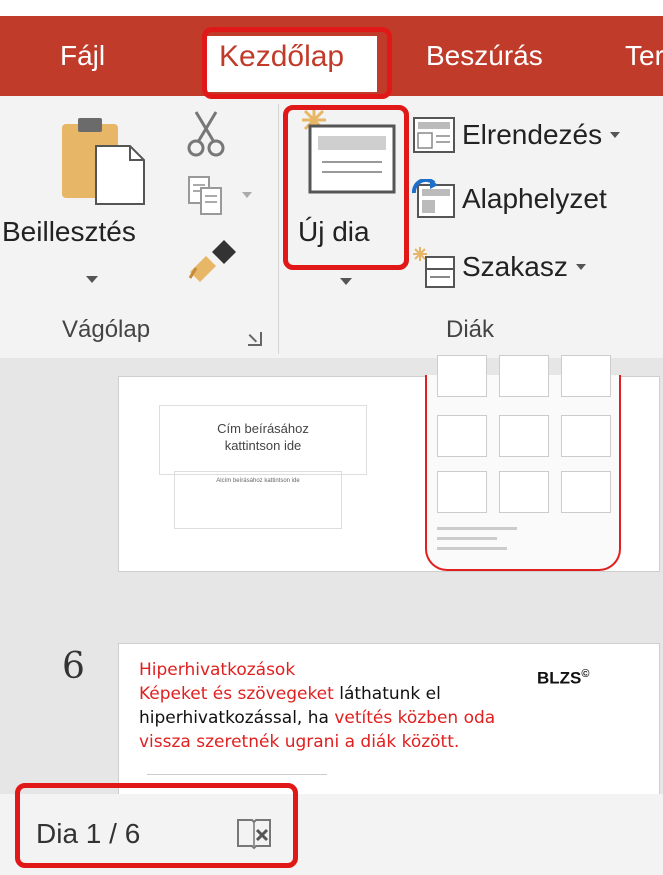  What do you see at coordinates (434, 135) in the screenshot?
I see `layout-icon` at bounding box center [434, 135].